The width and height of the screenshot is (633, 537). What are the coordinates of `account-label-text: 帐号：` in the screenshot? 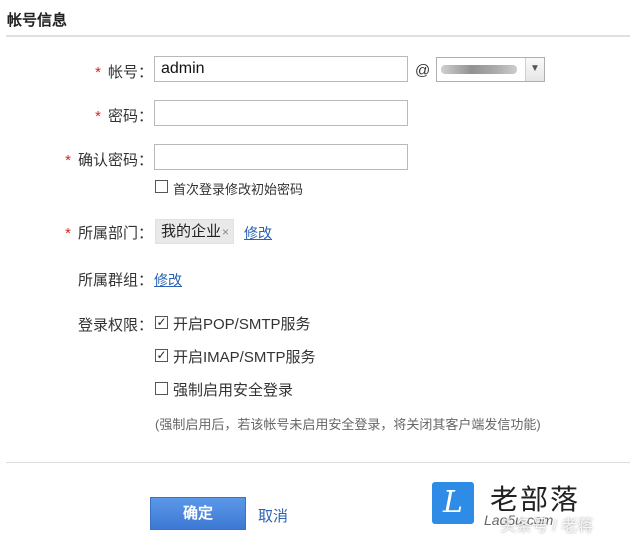 It's located at (130, 72).